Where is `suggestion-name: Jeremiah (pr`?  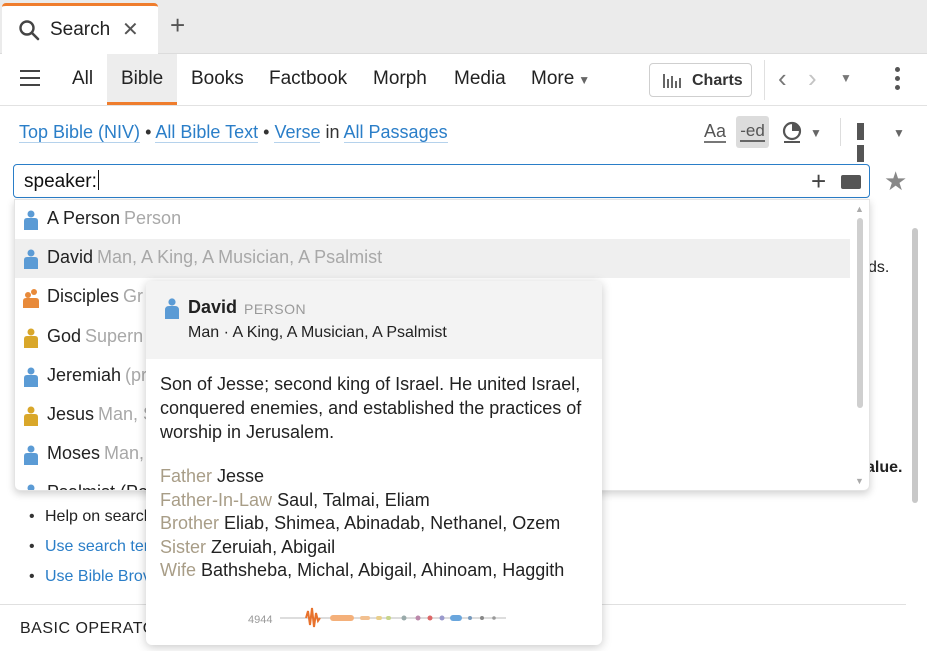 suggestion-name: Jeremiah (pr is located at coordinates (97, 375).